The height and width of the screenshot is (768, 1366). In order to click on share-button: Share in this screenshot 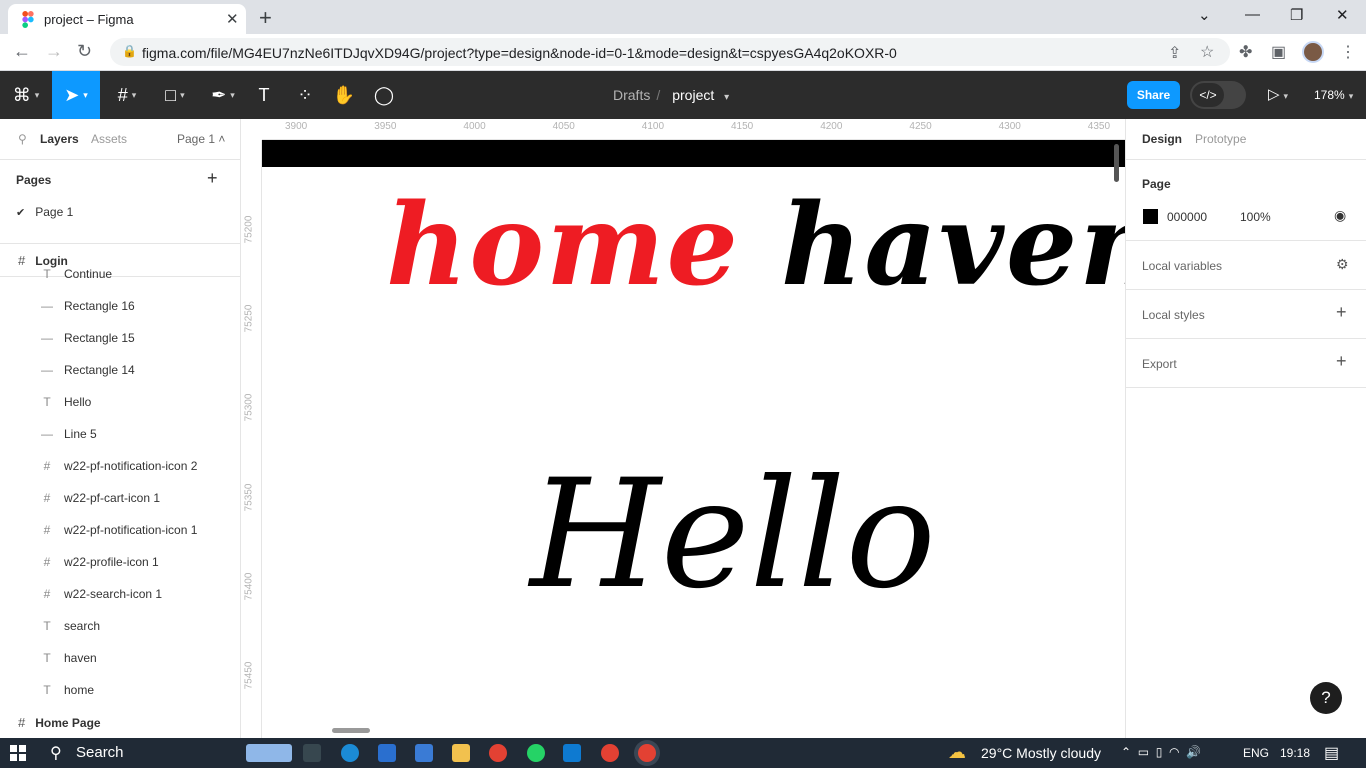, I will do `click(1153, 95)`.